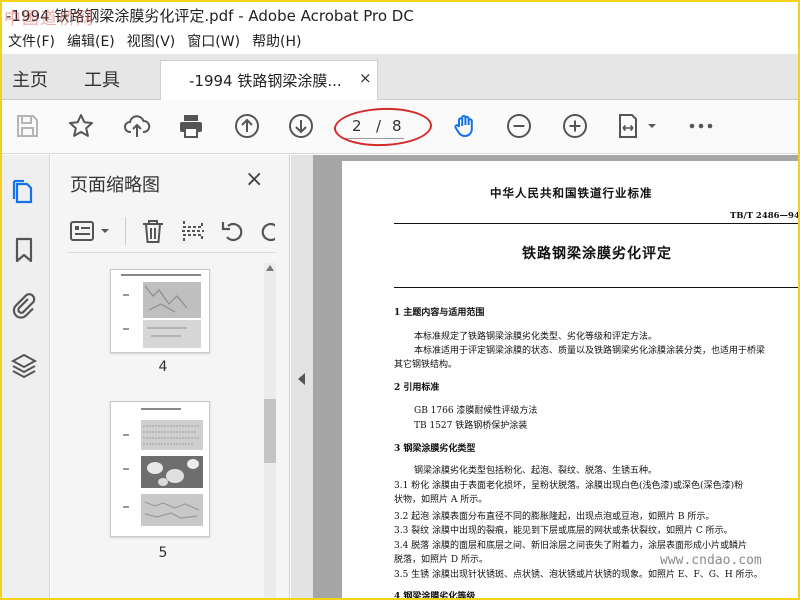  I want to click on menu-bar: 文件(F) 编辑(E) 视图(V) 窗口(W) 帮助(H), so click(400, 41).